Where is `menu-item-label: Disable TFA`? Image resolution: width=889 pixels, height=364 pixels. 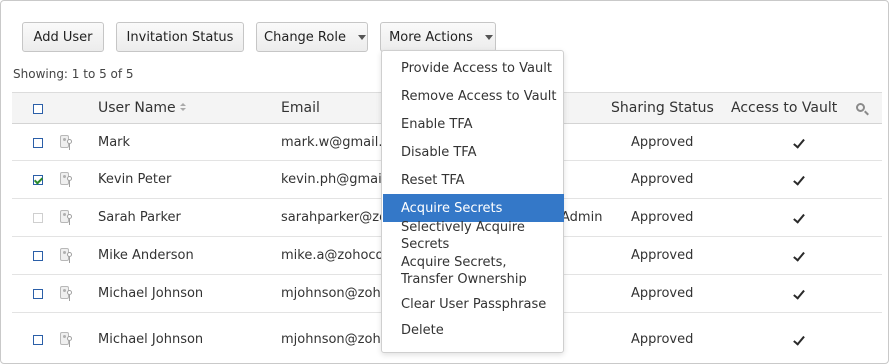
menu-item-label: Disable TFA is located at coordinates (439, 152).